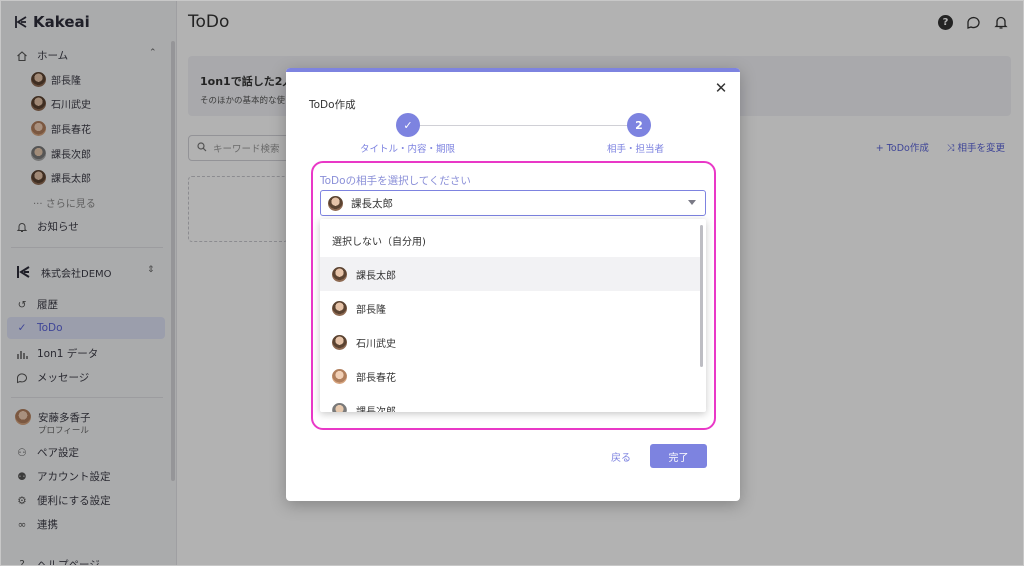  What do you see at coordinates (510, 402) in the screenshot?
I see `option-item: 課長次郎` at bounding box center [510, 402].